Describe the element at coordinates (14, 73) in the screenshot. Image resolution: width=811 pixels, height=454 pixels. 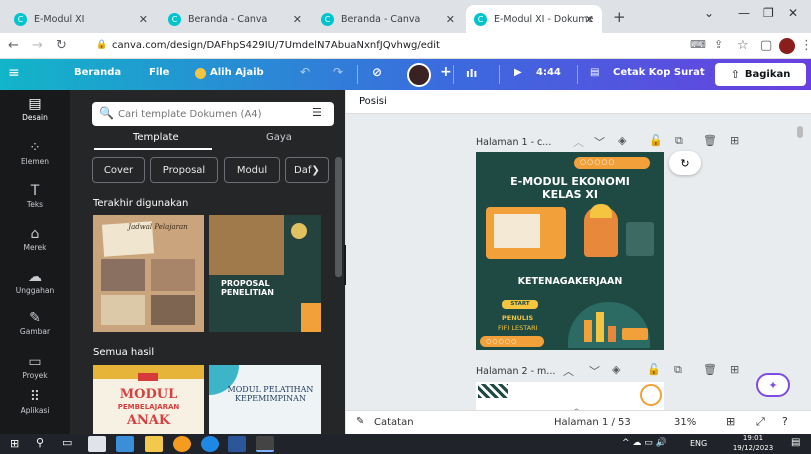
I see `menu-icon: ≡` at that location.